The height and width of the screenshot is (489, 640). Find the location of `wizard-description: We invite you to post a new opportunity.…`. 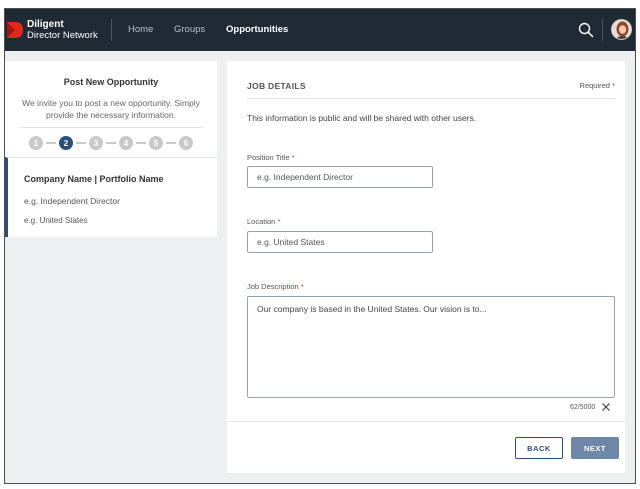

wizard-description: We invite you to post a new opportunity.… is located at coordinates (111, 109).